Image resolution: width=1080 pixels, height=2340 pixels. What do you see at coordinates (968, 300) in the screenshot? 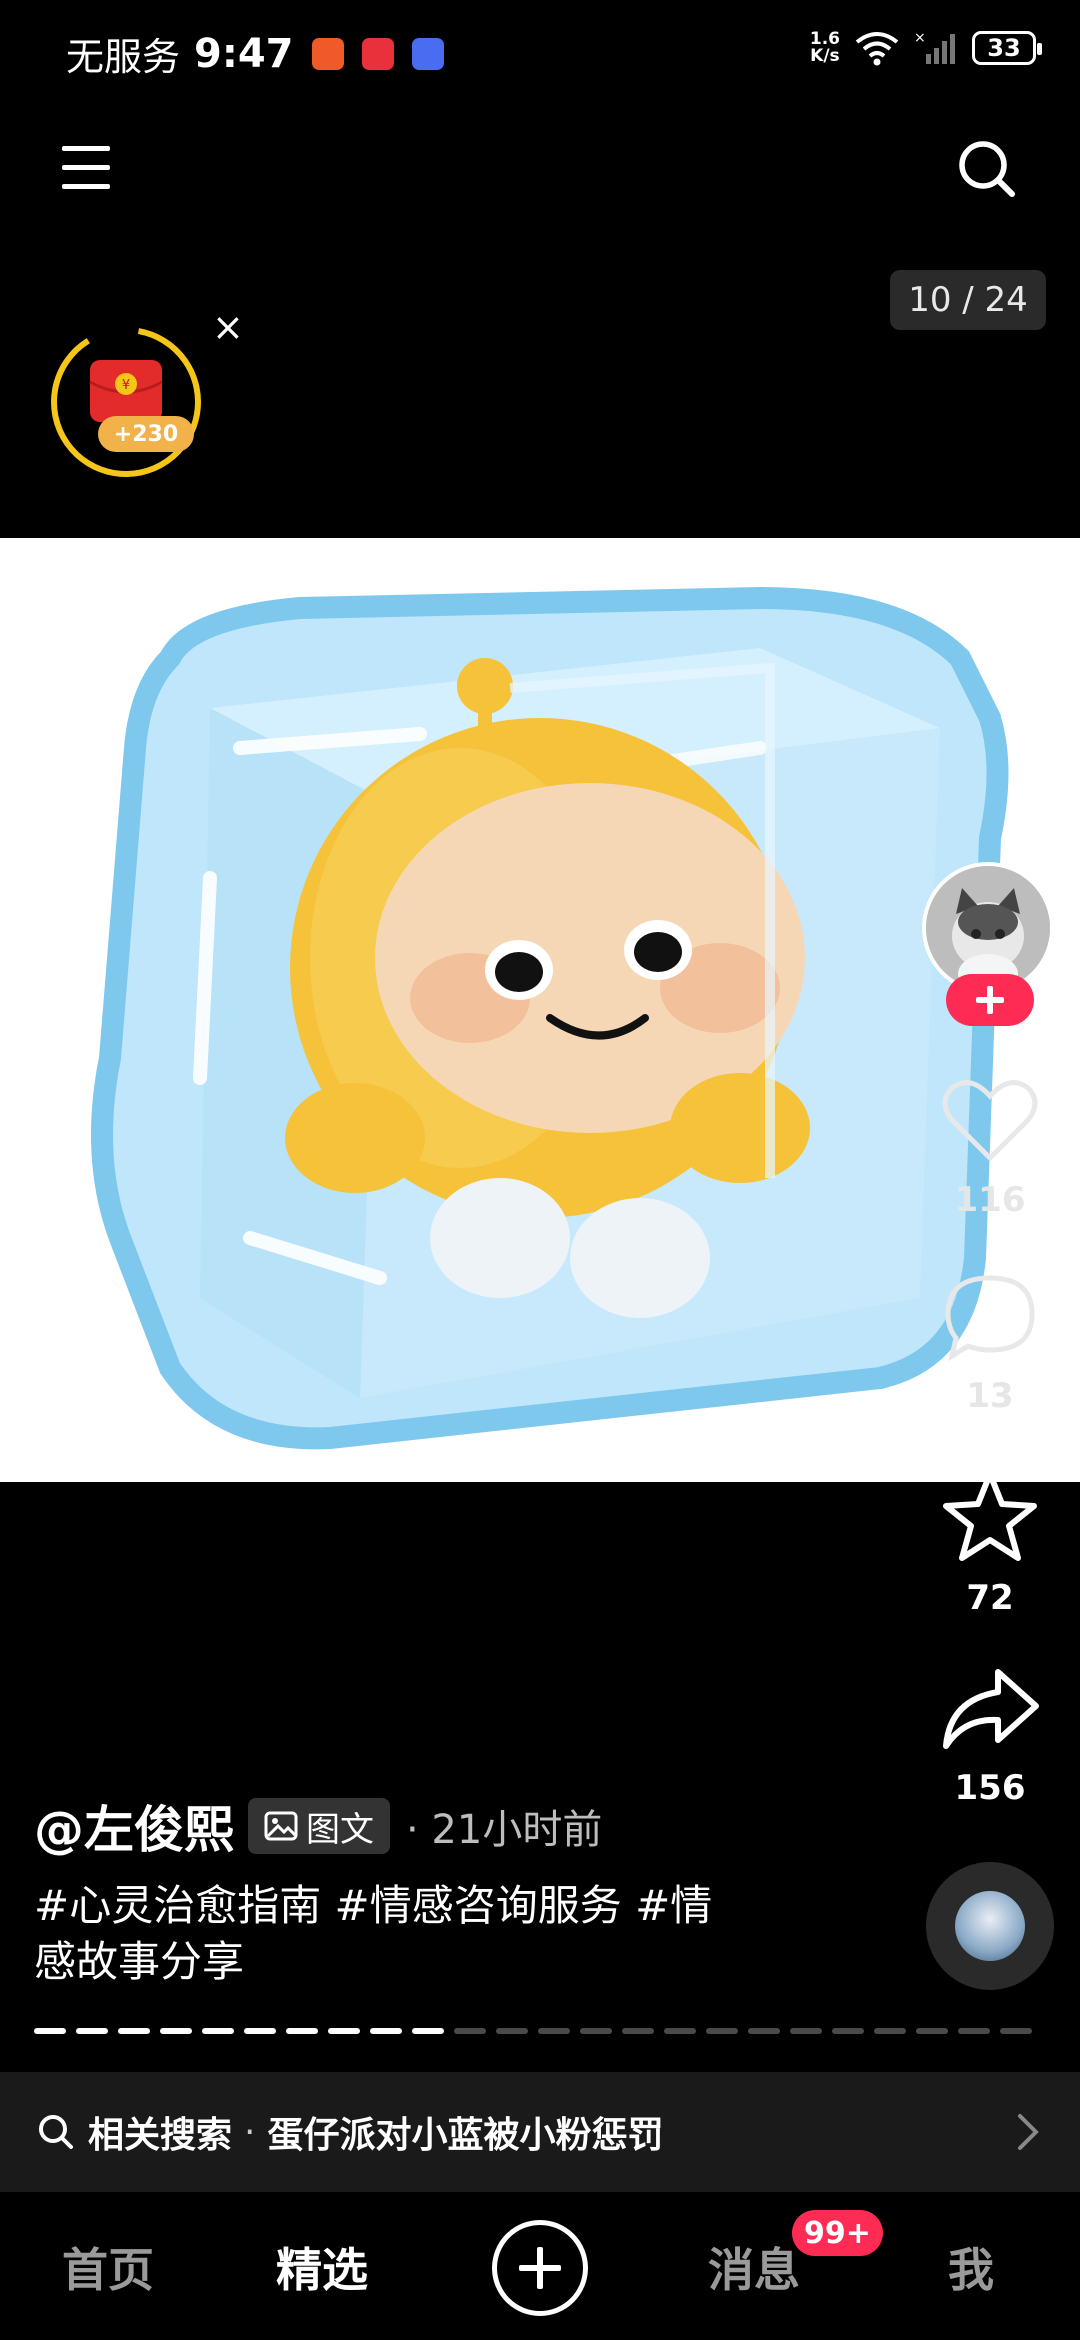
I see `image-page-counter: 10 / 24` at bounding box center [968, 300].